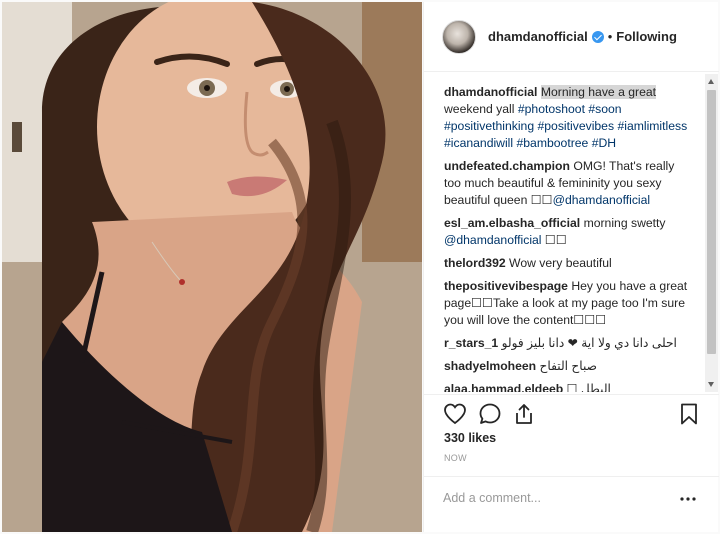  Describe the element at coordinates (490, 92) in the screenshot. I see `caption-username: dhamdanofficial` at that location.